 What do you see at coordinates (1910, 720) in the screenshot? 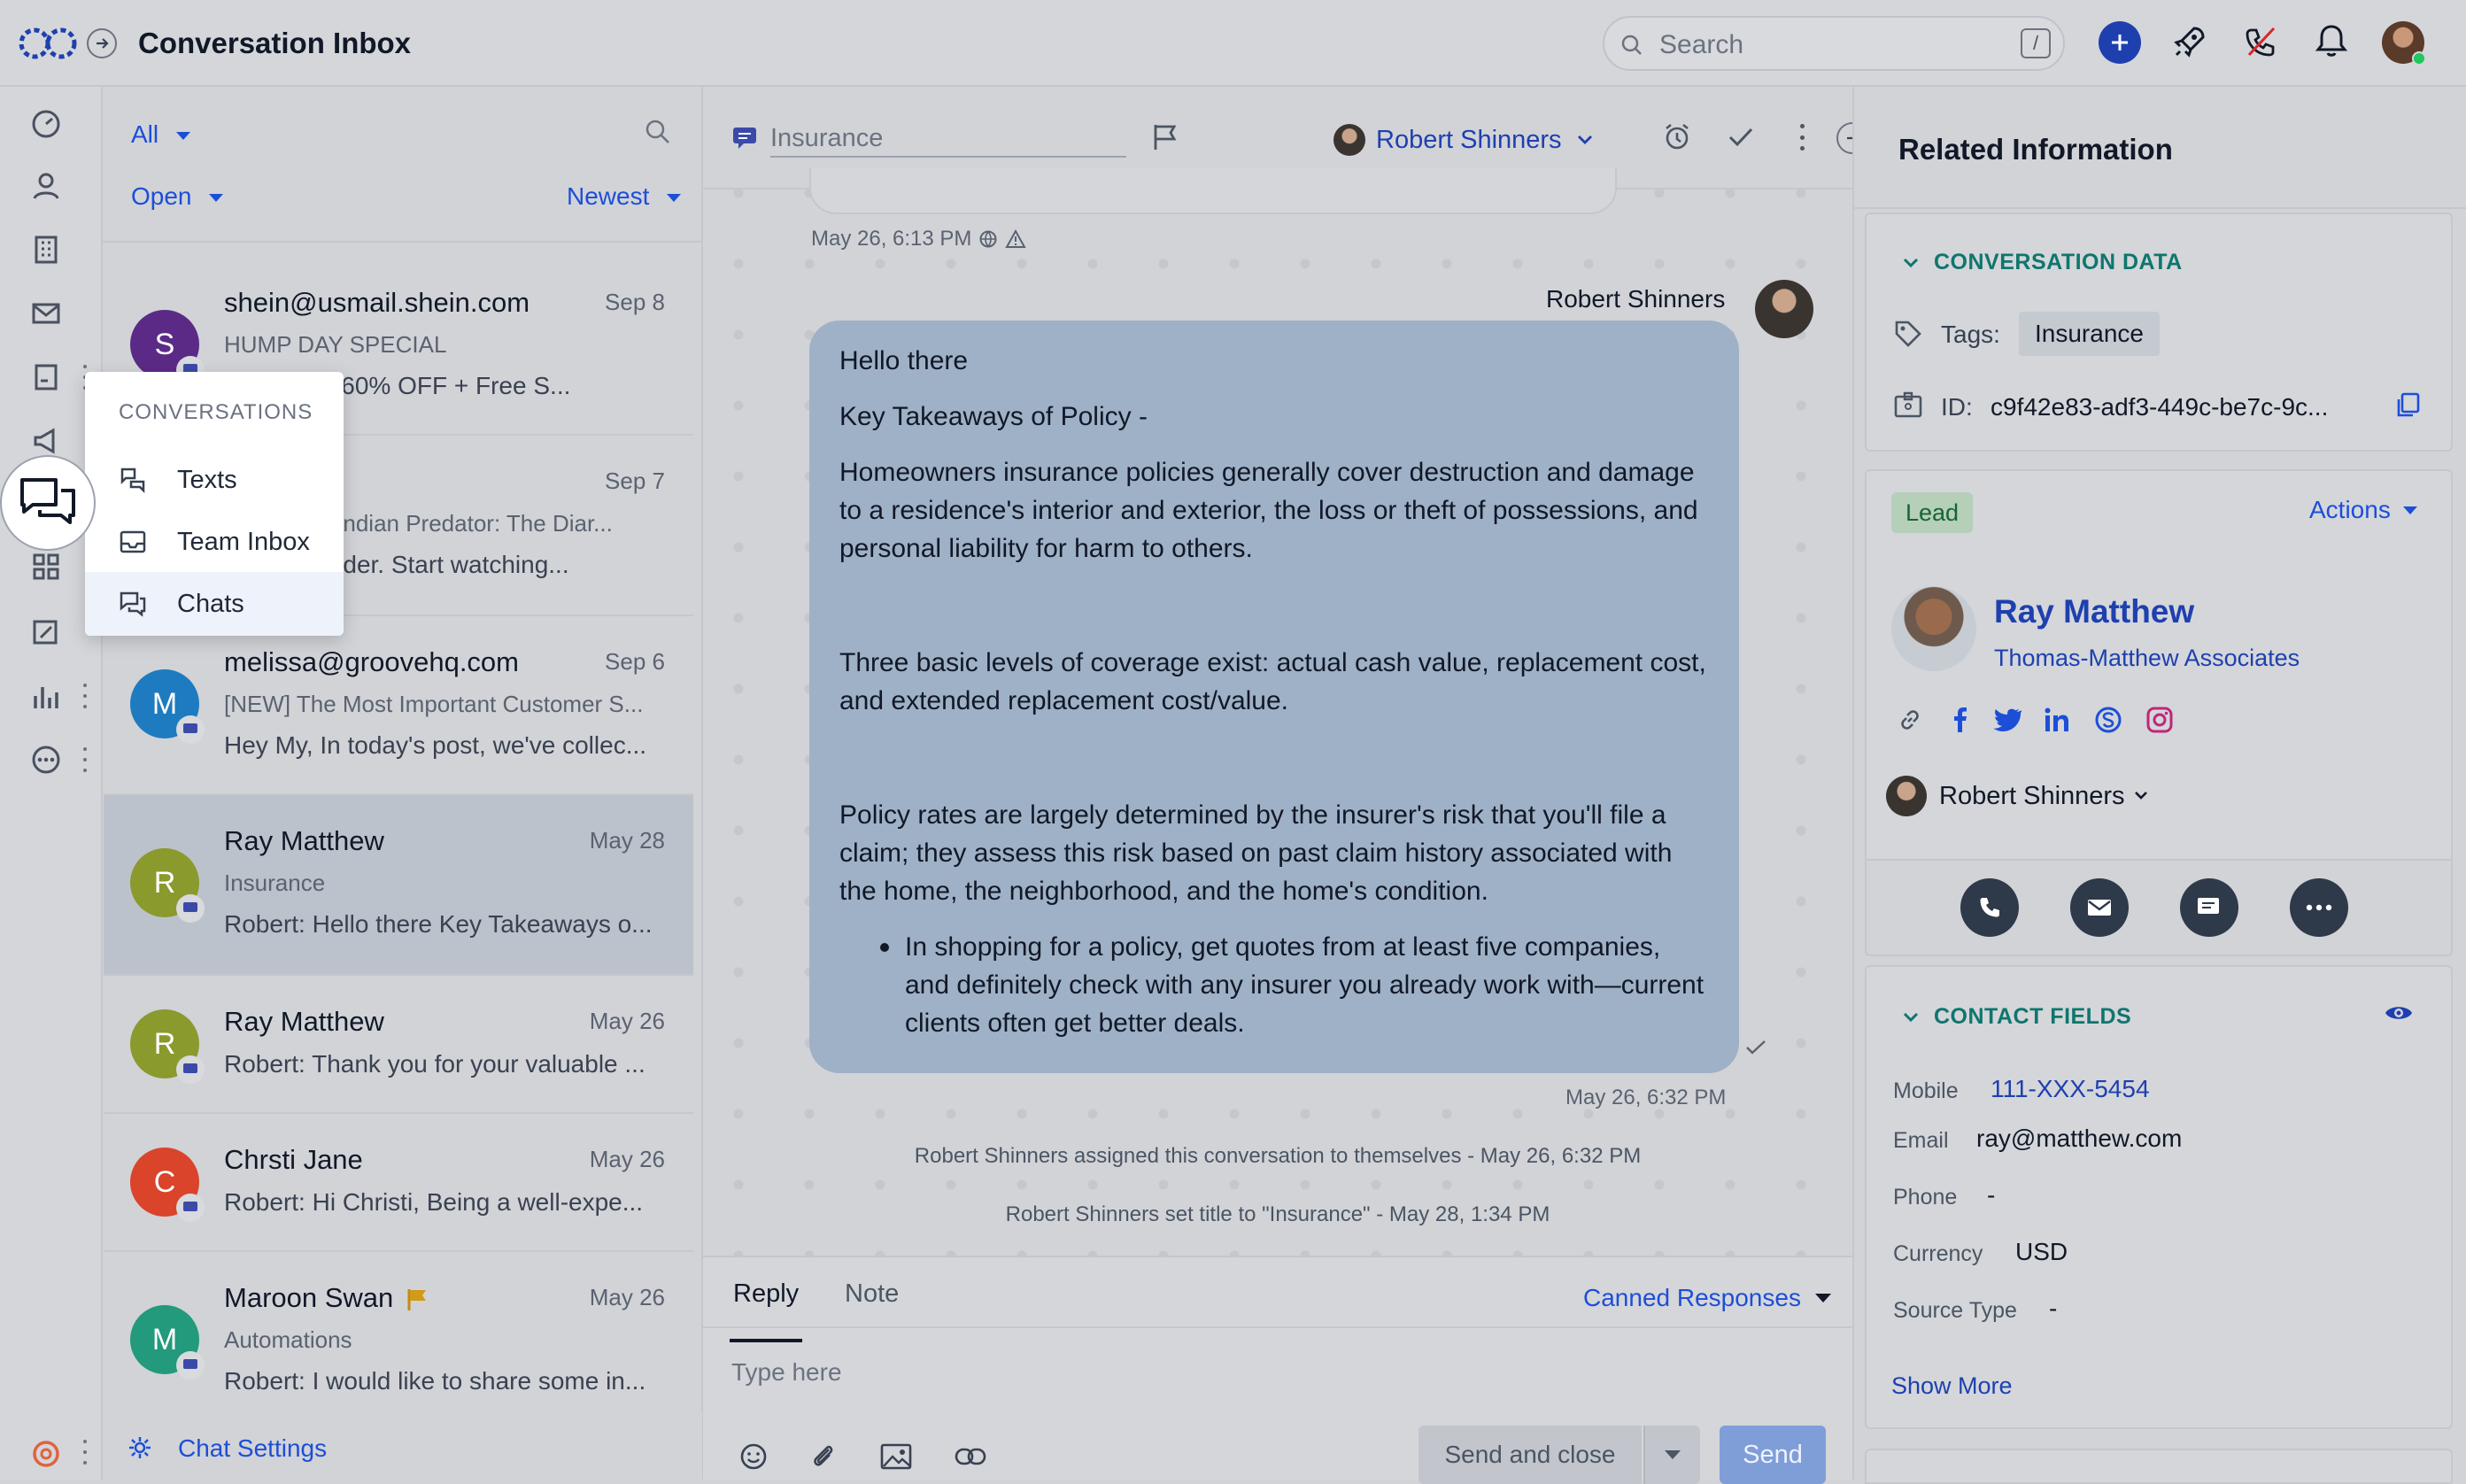
I see `website-link-icon` at bounding box center [1910, 720].